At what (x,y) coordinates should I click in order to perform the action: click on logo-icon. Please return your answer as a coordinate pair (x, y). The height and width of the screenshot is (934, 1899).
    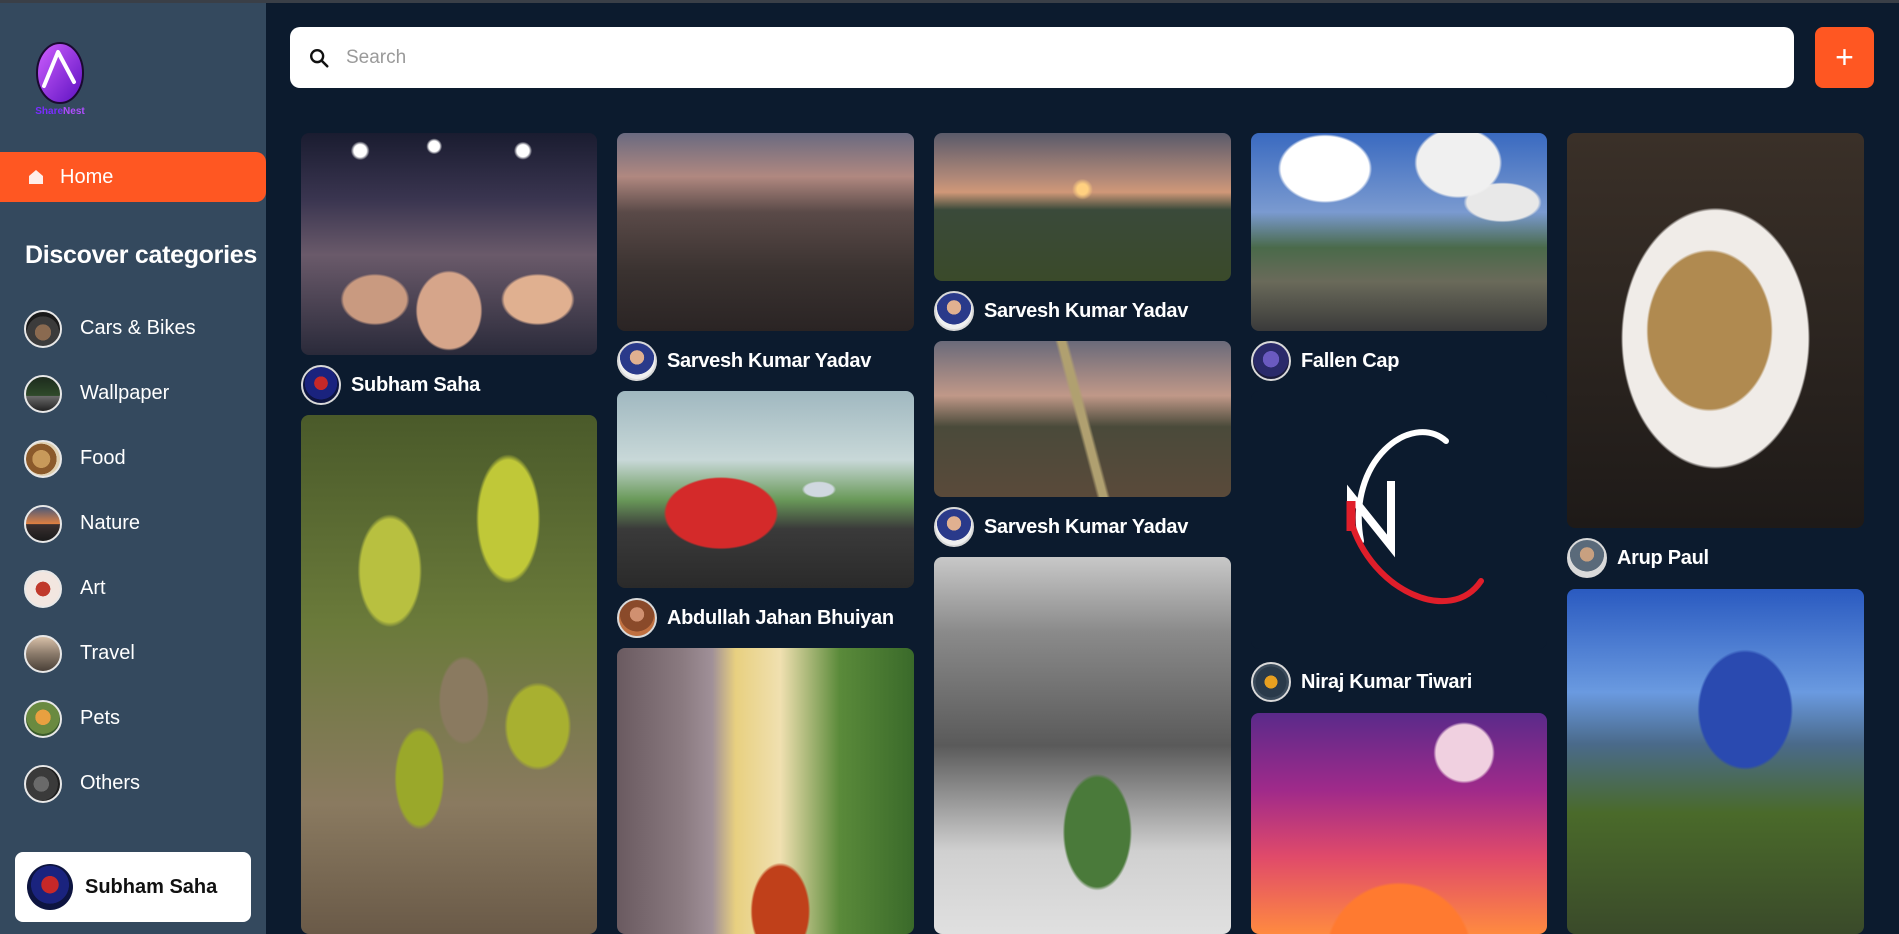
    Looking at the image, I should click on (60, 73).